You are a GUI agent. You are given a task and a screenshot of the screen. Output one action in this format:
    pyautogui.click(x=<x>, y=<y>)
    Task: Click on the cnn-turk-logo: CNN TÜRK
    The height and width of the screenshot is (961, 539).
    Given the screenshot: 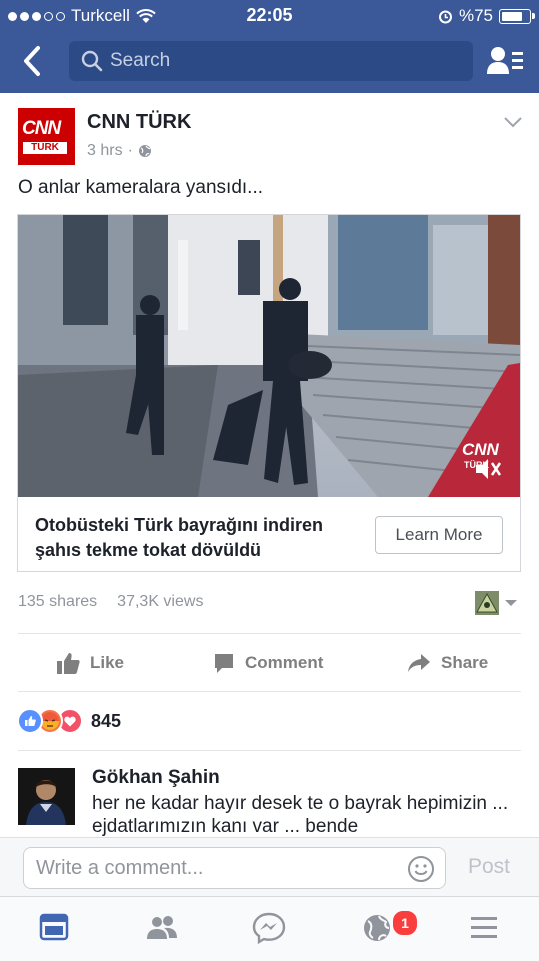 What is the action you would take?
    pyautogui.click(x=46, y=136)
    